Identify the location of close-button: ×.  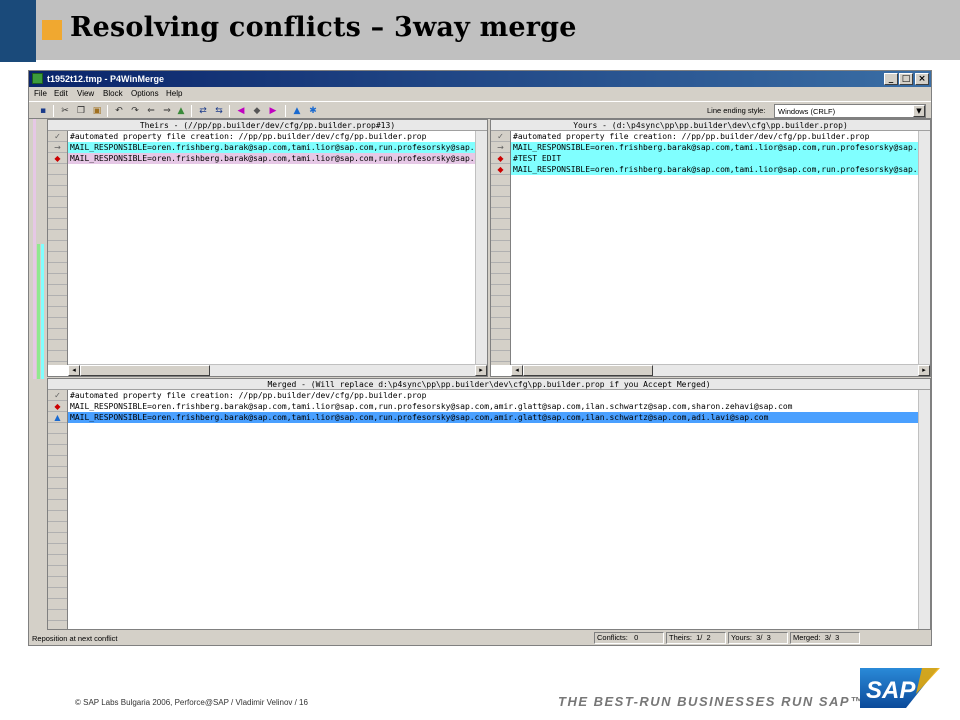
(922, 79).